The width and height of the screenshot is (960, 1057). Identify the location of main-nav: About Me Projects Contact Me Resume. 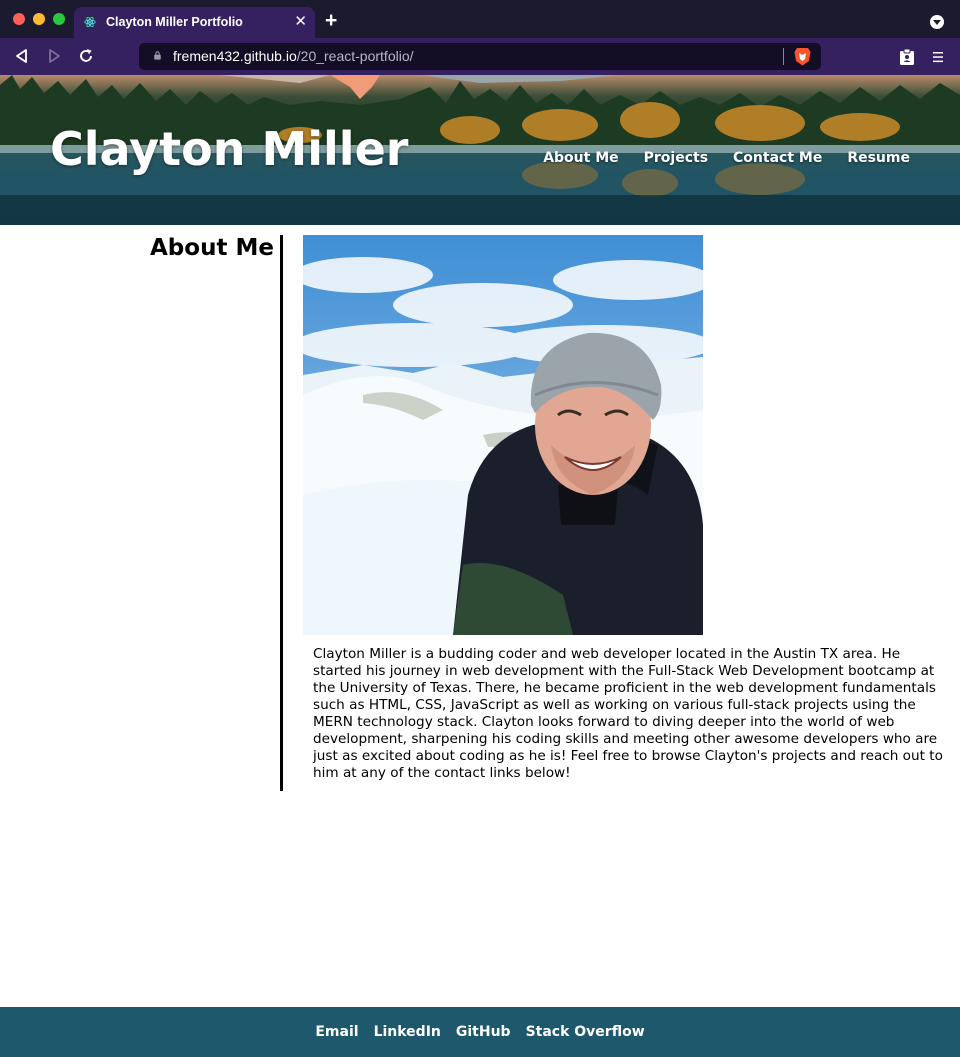
(726, 158).